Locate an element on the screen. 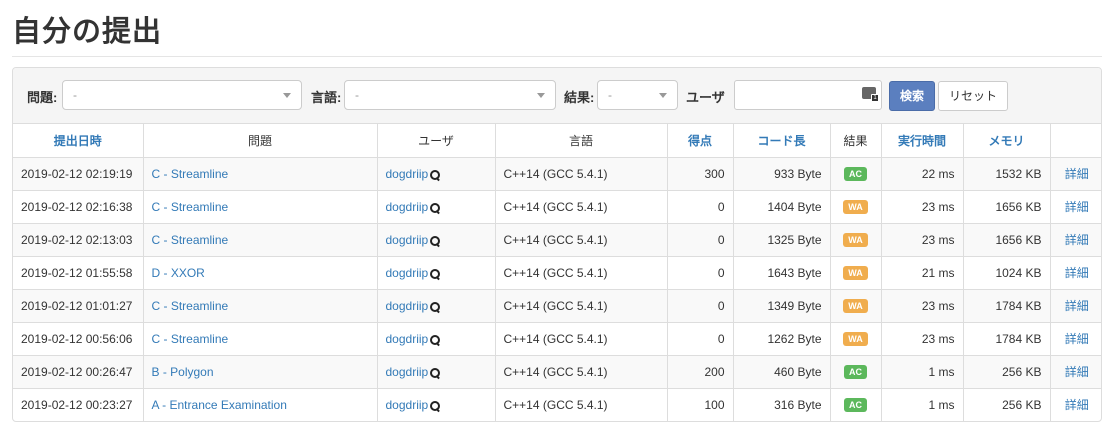 This screenshot has width=1115, height=434. cell-submission-time: 2019-02-12 00:26:47 is located at coordinates (78, 372).